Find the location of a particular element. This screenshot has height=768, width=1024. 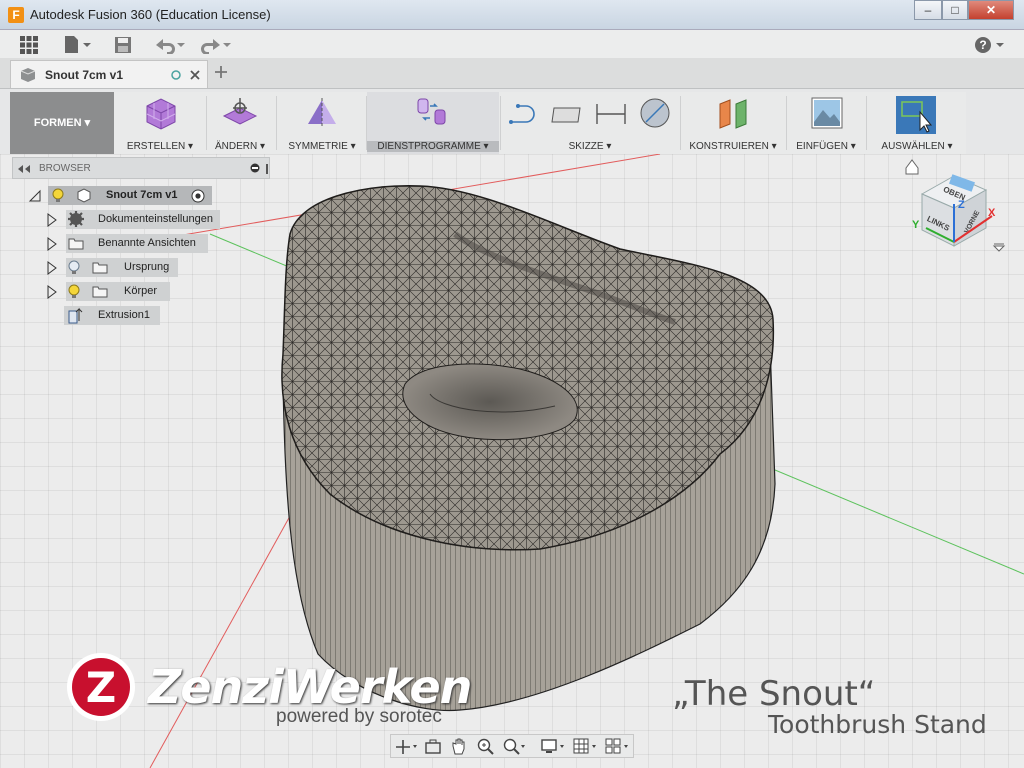

close-tab-icon is located at coordinates (195, 75).